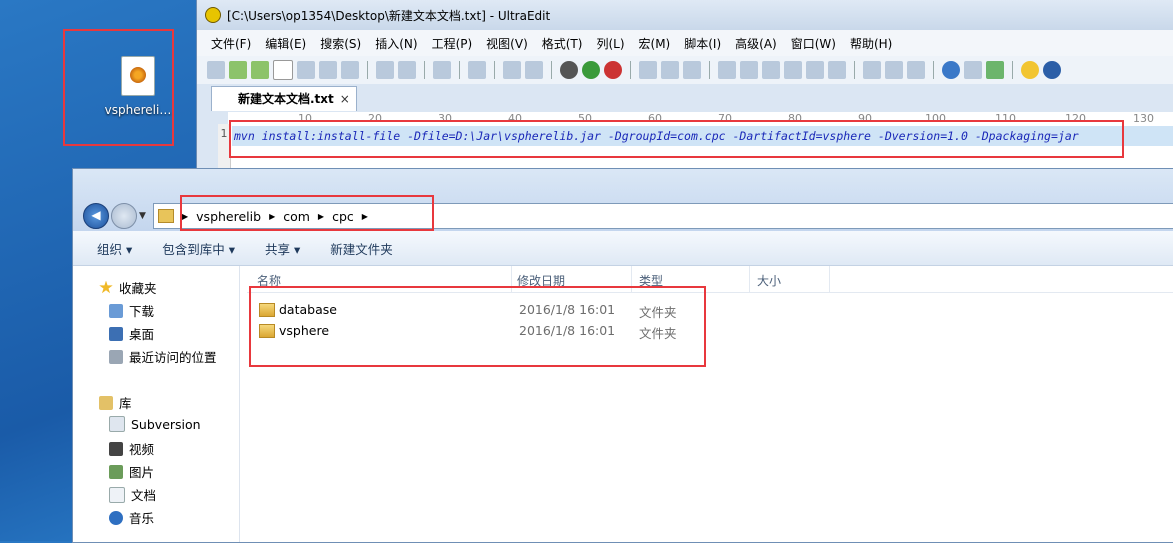  Describe the element at coordinates (702, 43) in the screenshot. I see `menu-script: 脚本(I)` at that location.